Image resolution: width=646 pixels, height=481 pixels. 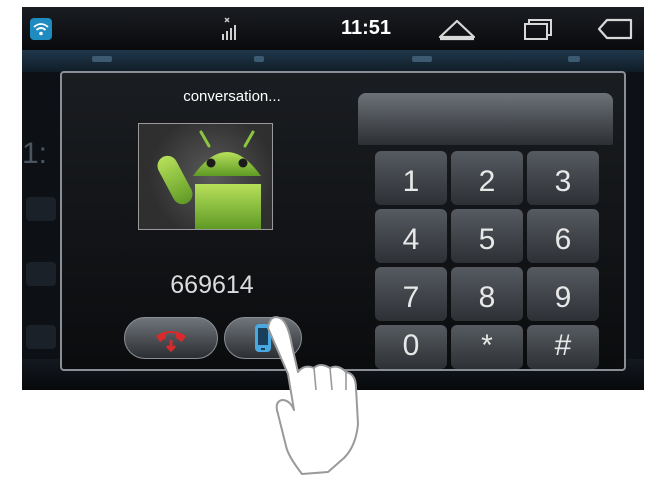 I want to click on hang-up-icon, so click(x=171, y=341).